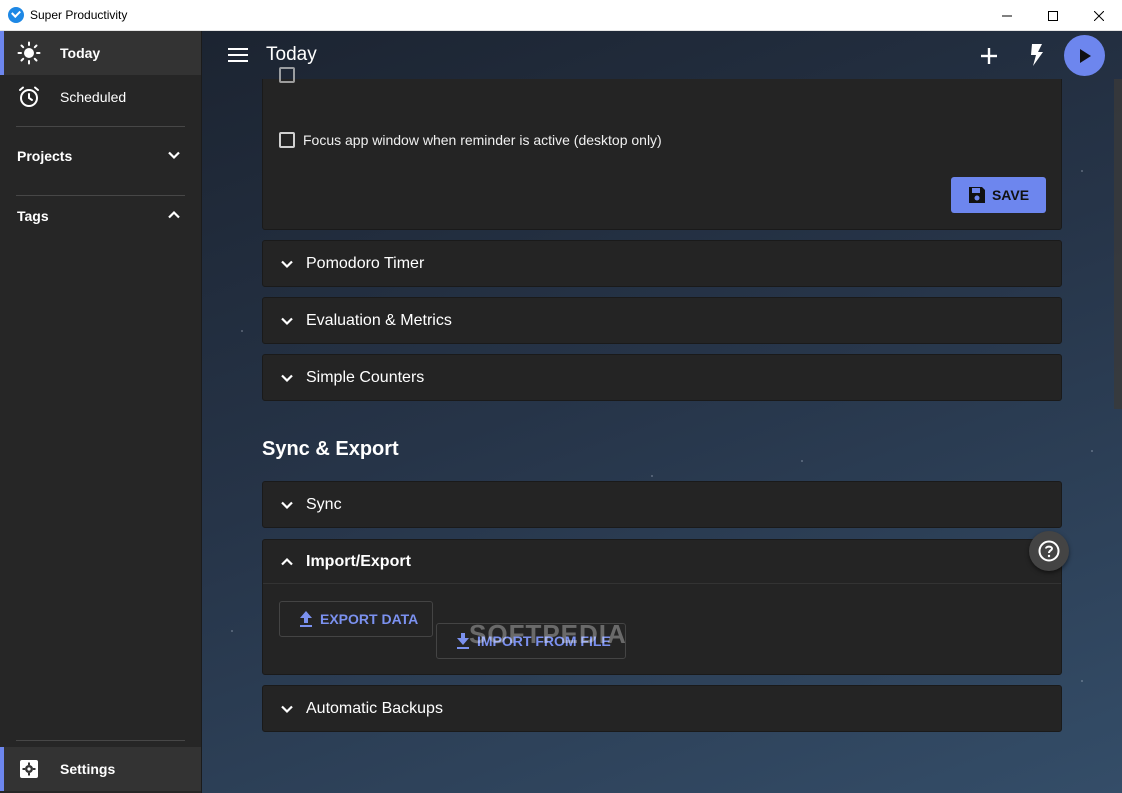 This screenshot has width=1122, height=793. Describe the element at coordinates (88, 769) in the screenshot. I see `sidebar-item-label: Settings` at that location.